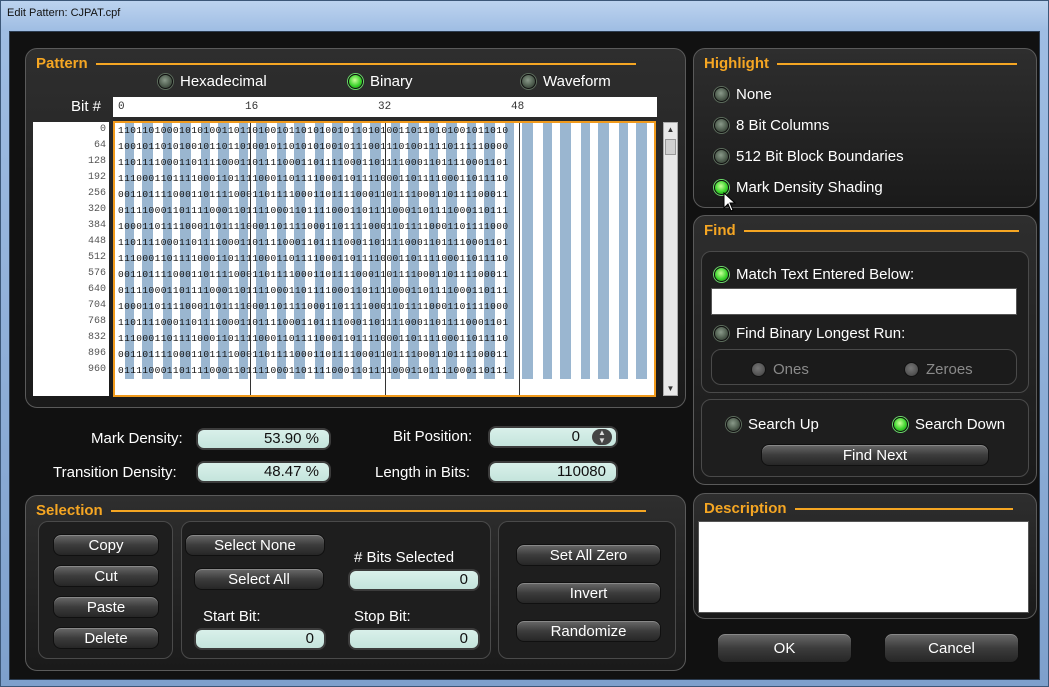  I want to click on ruler-tick: 16, so click(252, 107).